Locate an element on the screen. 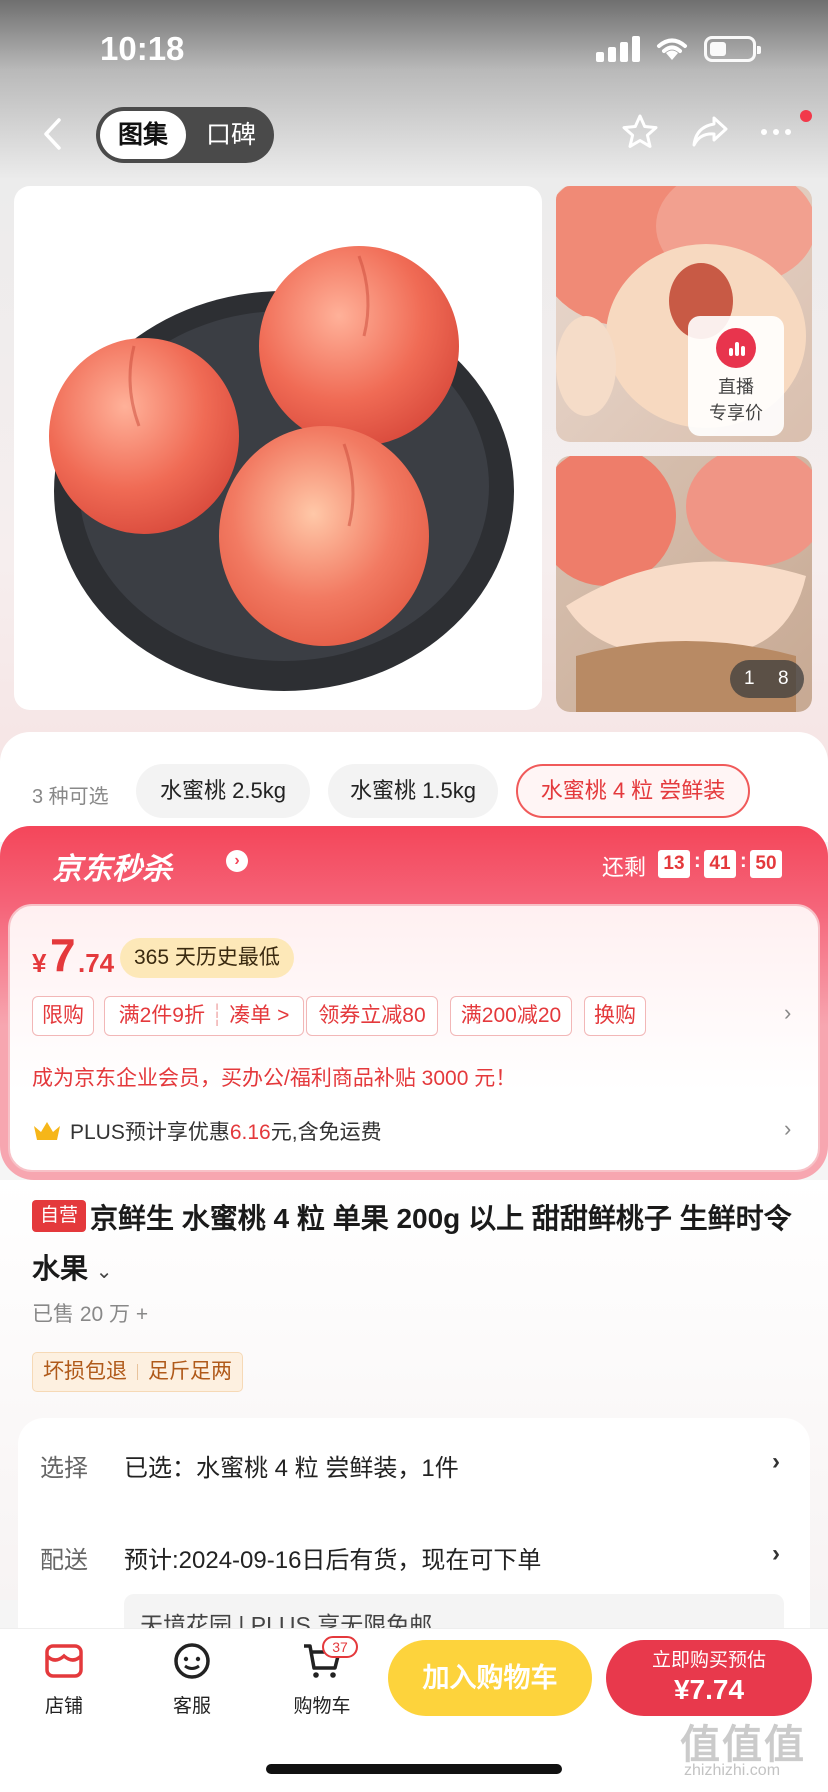  delivery-label: 配送 is located at coordinates (64, 1560).